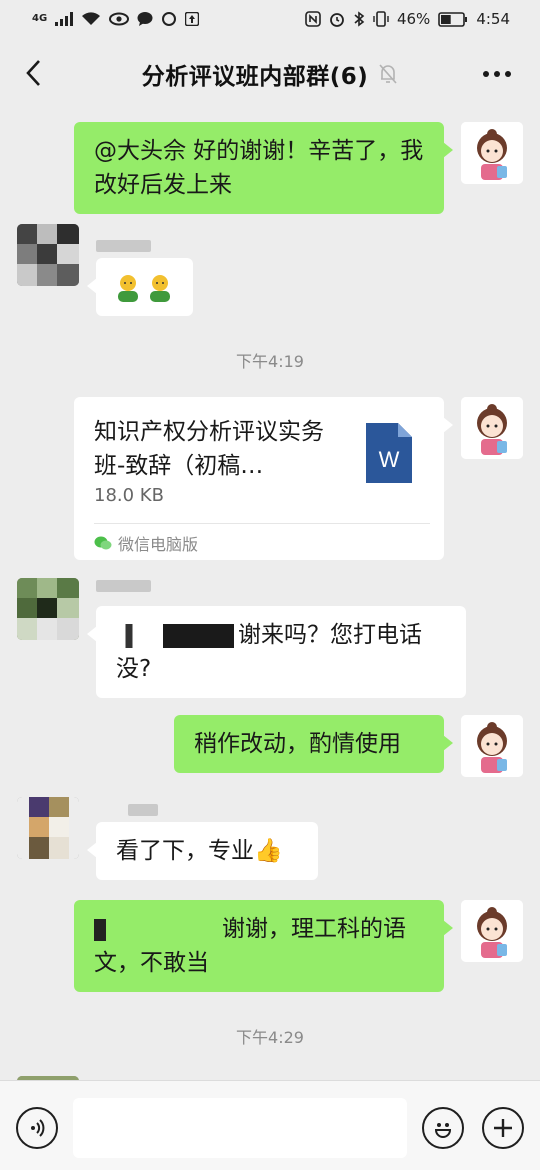  Describe the element at coordinates (388, 74) in the screenshot. I see `bell-off-icon` at that location.